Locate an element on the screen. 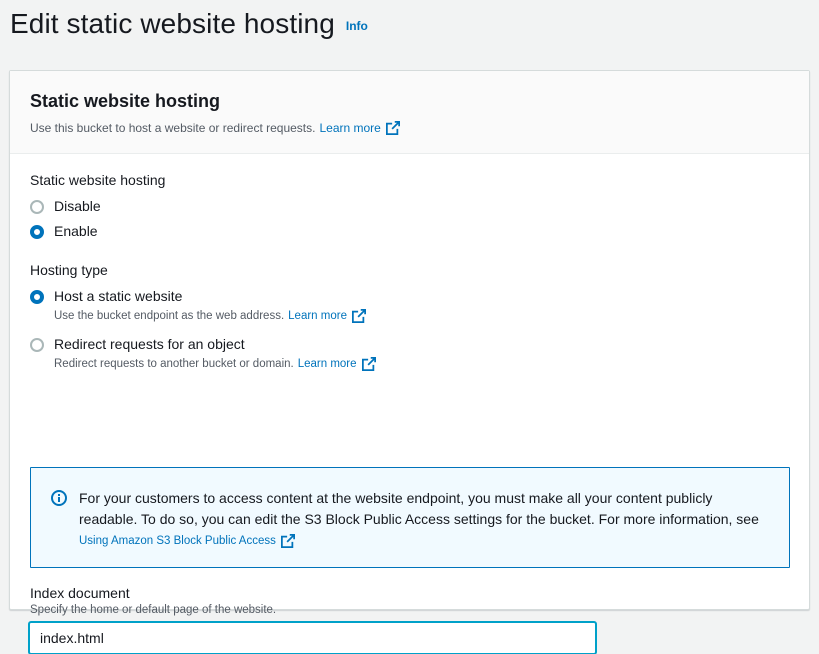 The height and width of the screenshot is (654, 819). radio-redirect-label: Redirect requests for an object is located at coordinates (149, 344).